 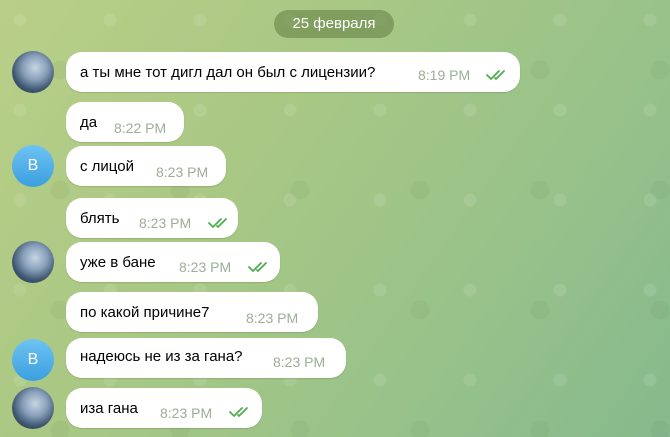 I want to click on message-bubble: блять 8:23 PM, so click(x=152, y=218).